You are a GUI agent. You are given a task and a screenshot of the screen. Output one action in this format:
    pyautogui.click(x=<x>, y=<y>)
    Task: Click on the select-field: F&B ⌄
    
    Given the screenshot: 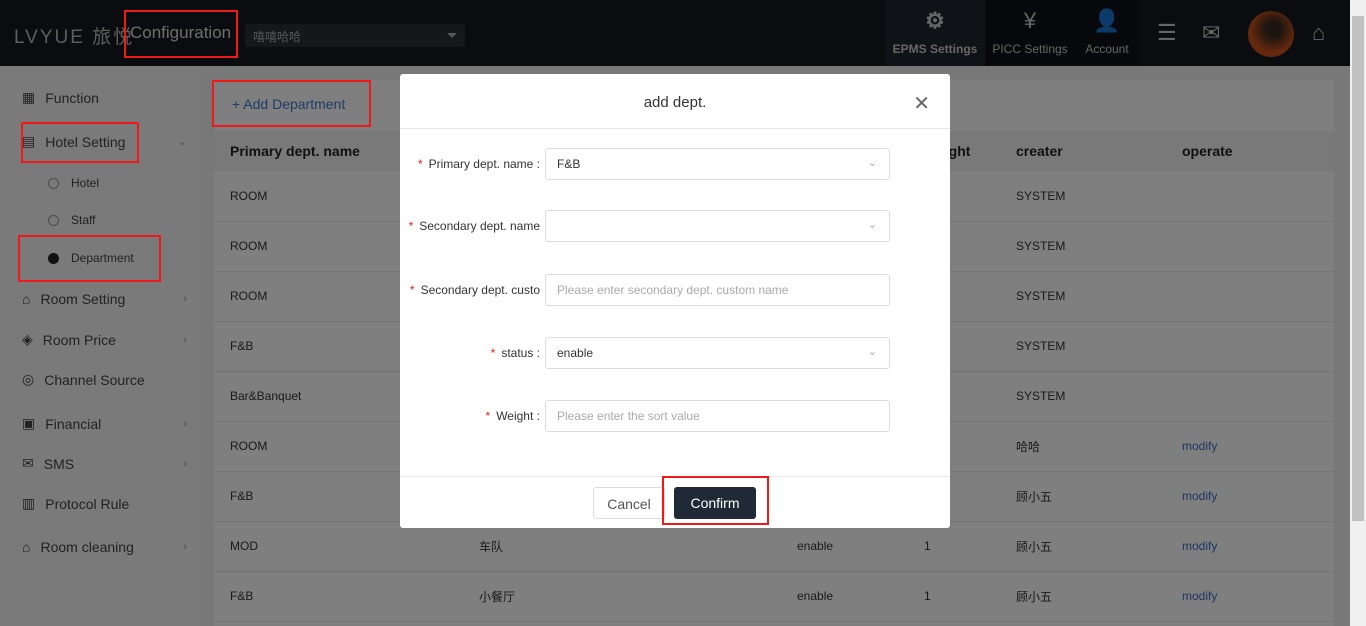 What is the action you would take?
    pyautogui.click(x=717, y=164)
    